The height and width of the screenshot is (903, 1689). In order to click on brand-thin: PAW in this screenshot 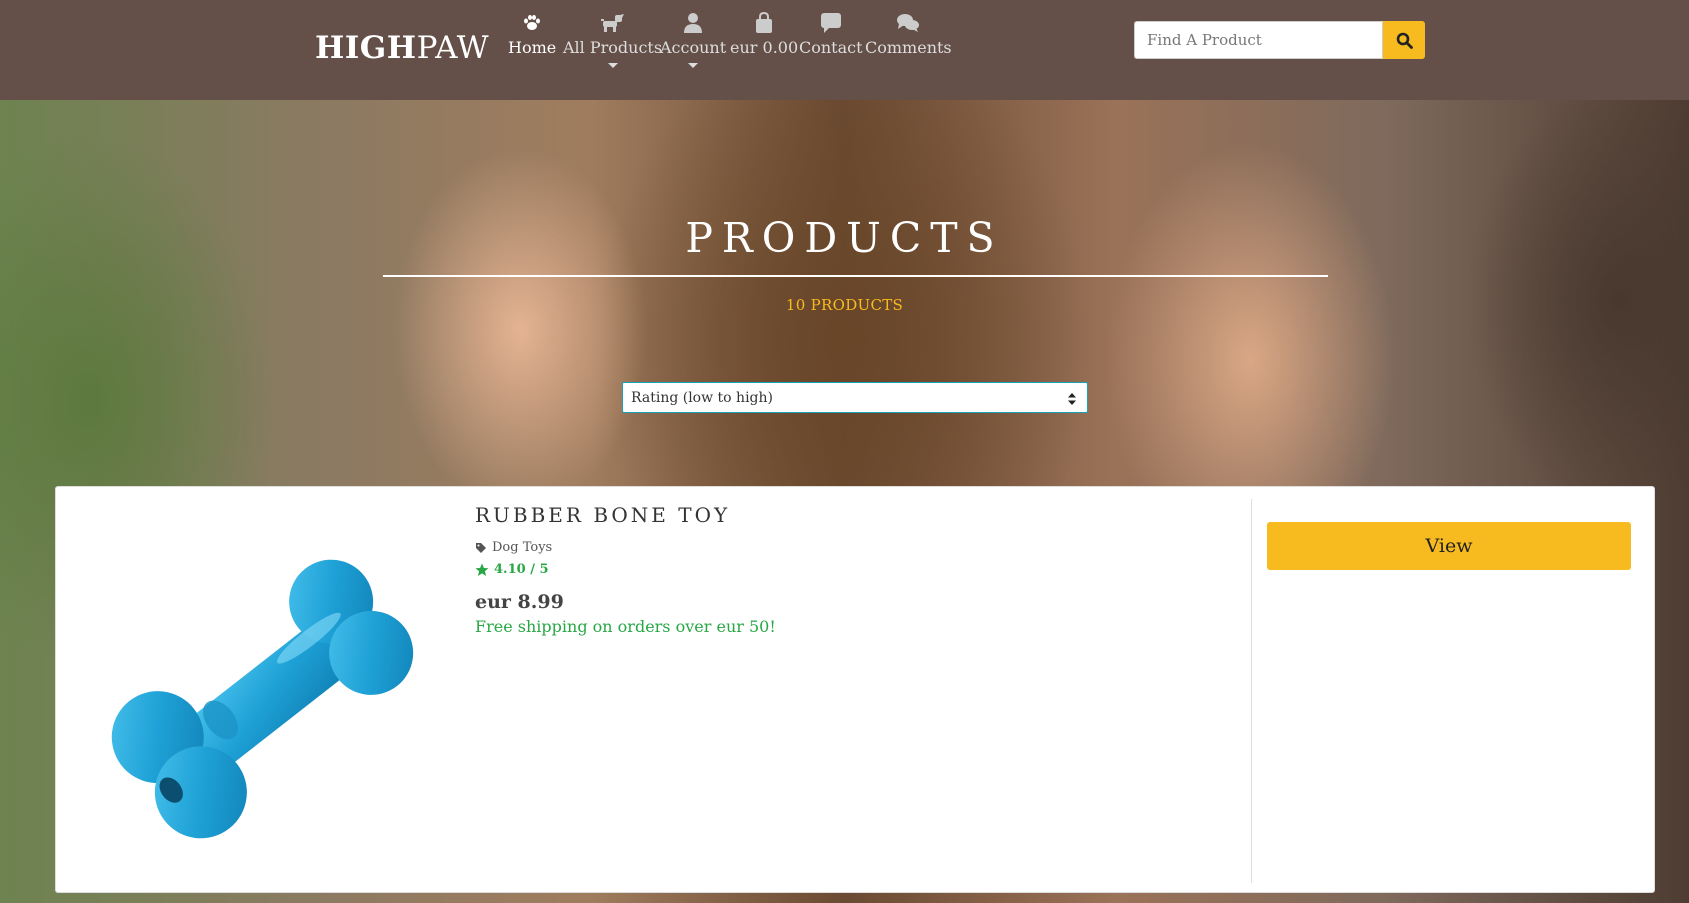, I will do `click(453, 48)`.